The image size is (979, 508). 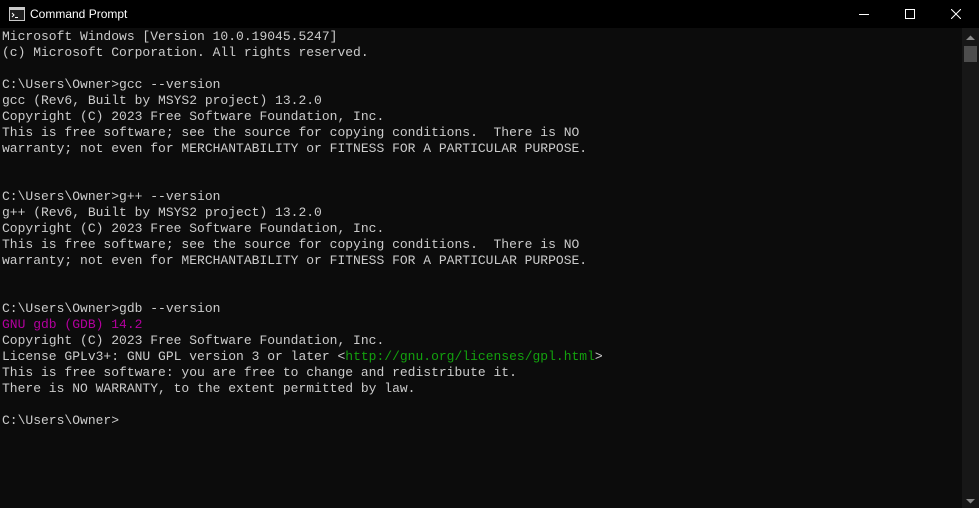 I want to click on scroll-up-button, so click(x=970, y=36).